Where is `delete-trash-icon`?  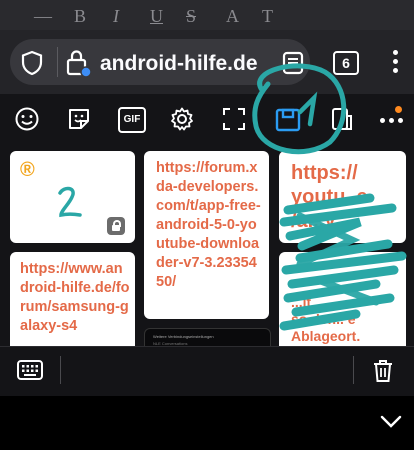 delete-trash-icon is located at coordinates (383, 371).